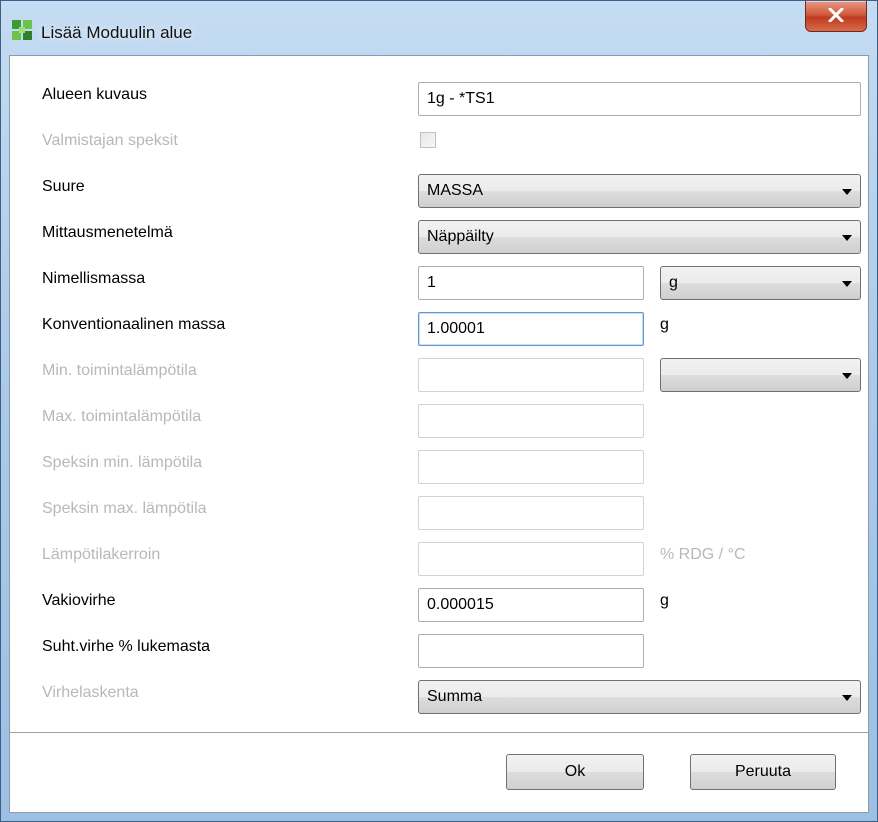  What do you see at coordinates (531, 283) in the screenshot?
I see `nominal-mass-input: 1` at bounding box center [531, 283].